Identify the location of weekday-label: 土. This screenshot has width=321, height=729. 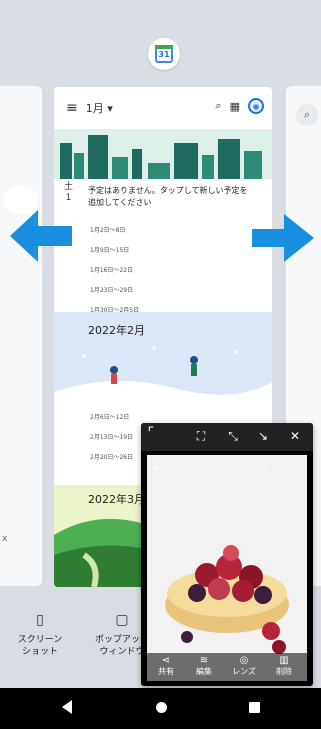
(69, 187).